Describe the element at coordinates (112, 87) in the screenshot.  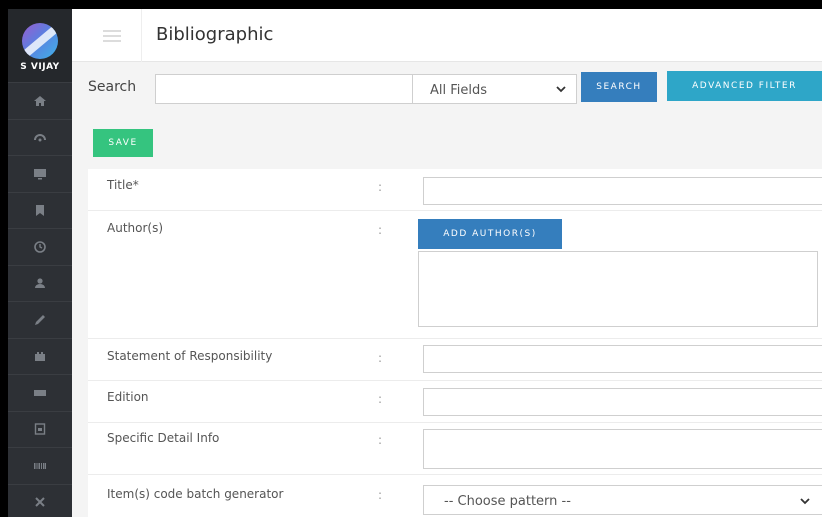
I see `search-label: Search` at that location.